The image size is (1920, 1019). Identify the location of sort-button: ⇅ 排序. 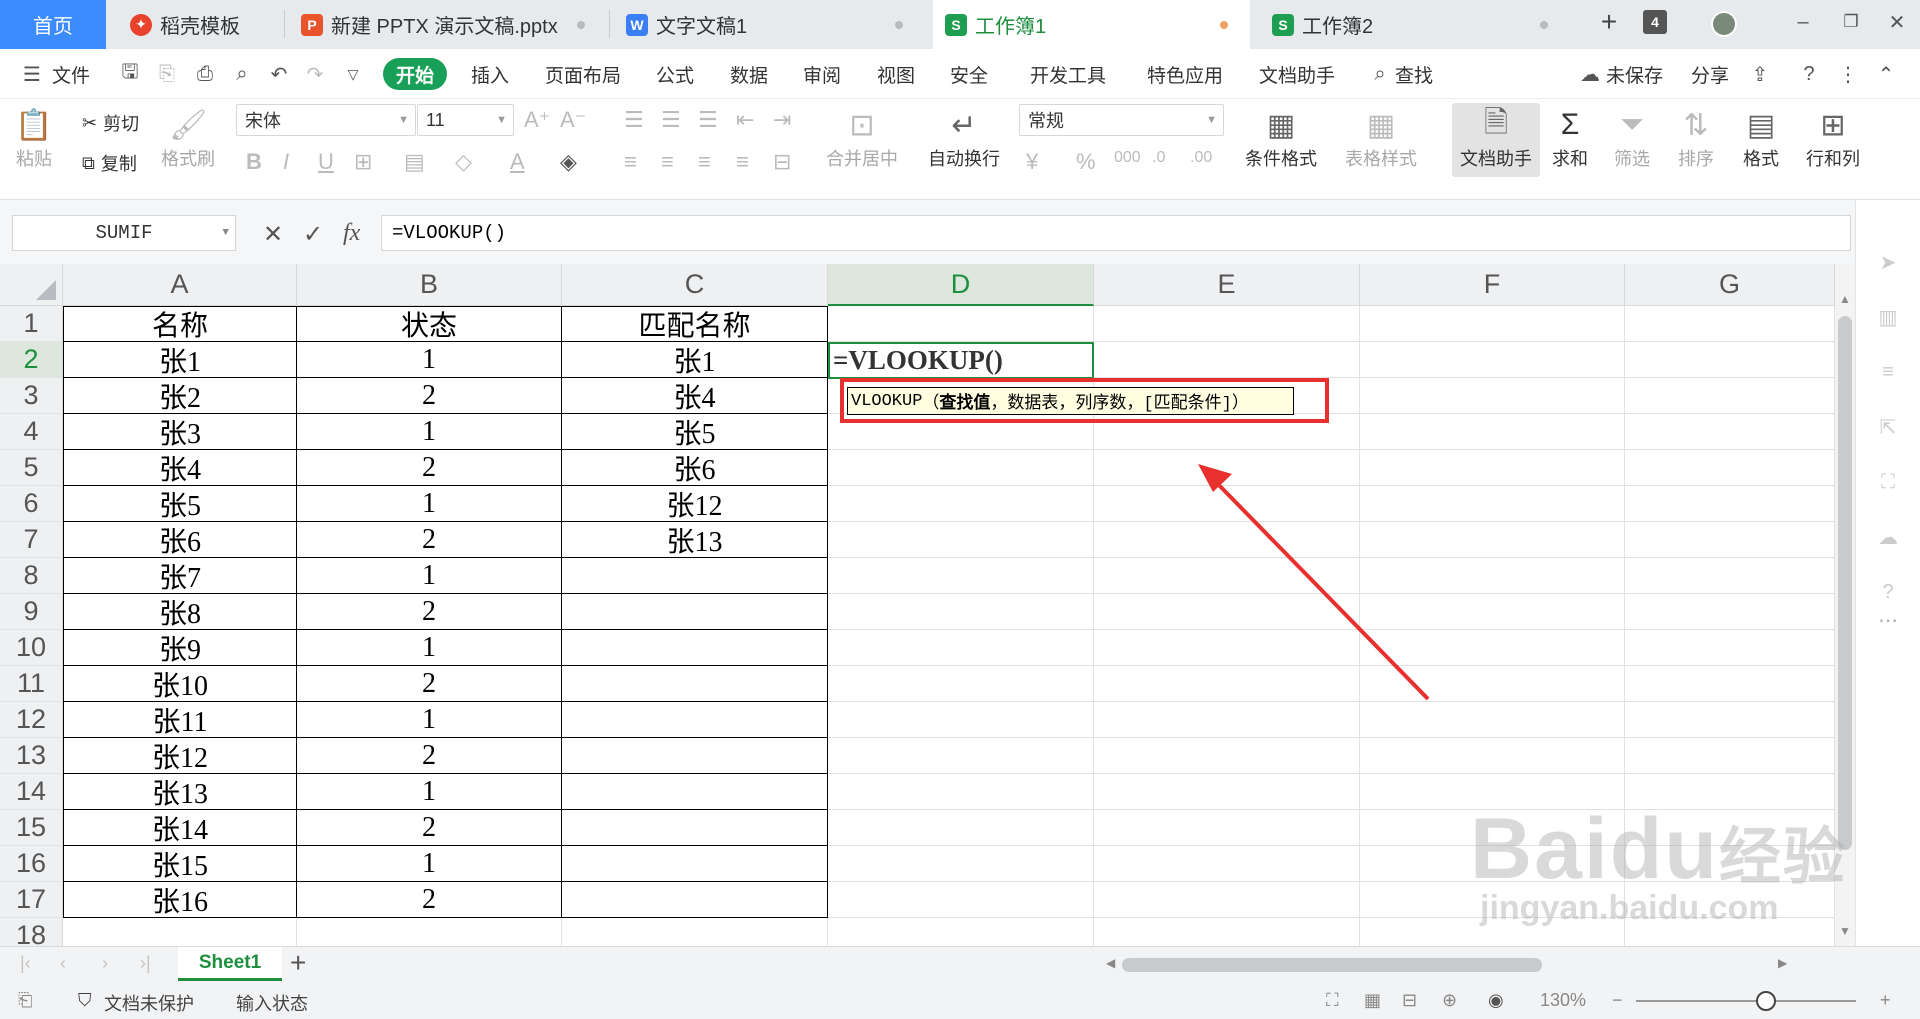
(1696, 138).